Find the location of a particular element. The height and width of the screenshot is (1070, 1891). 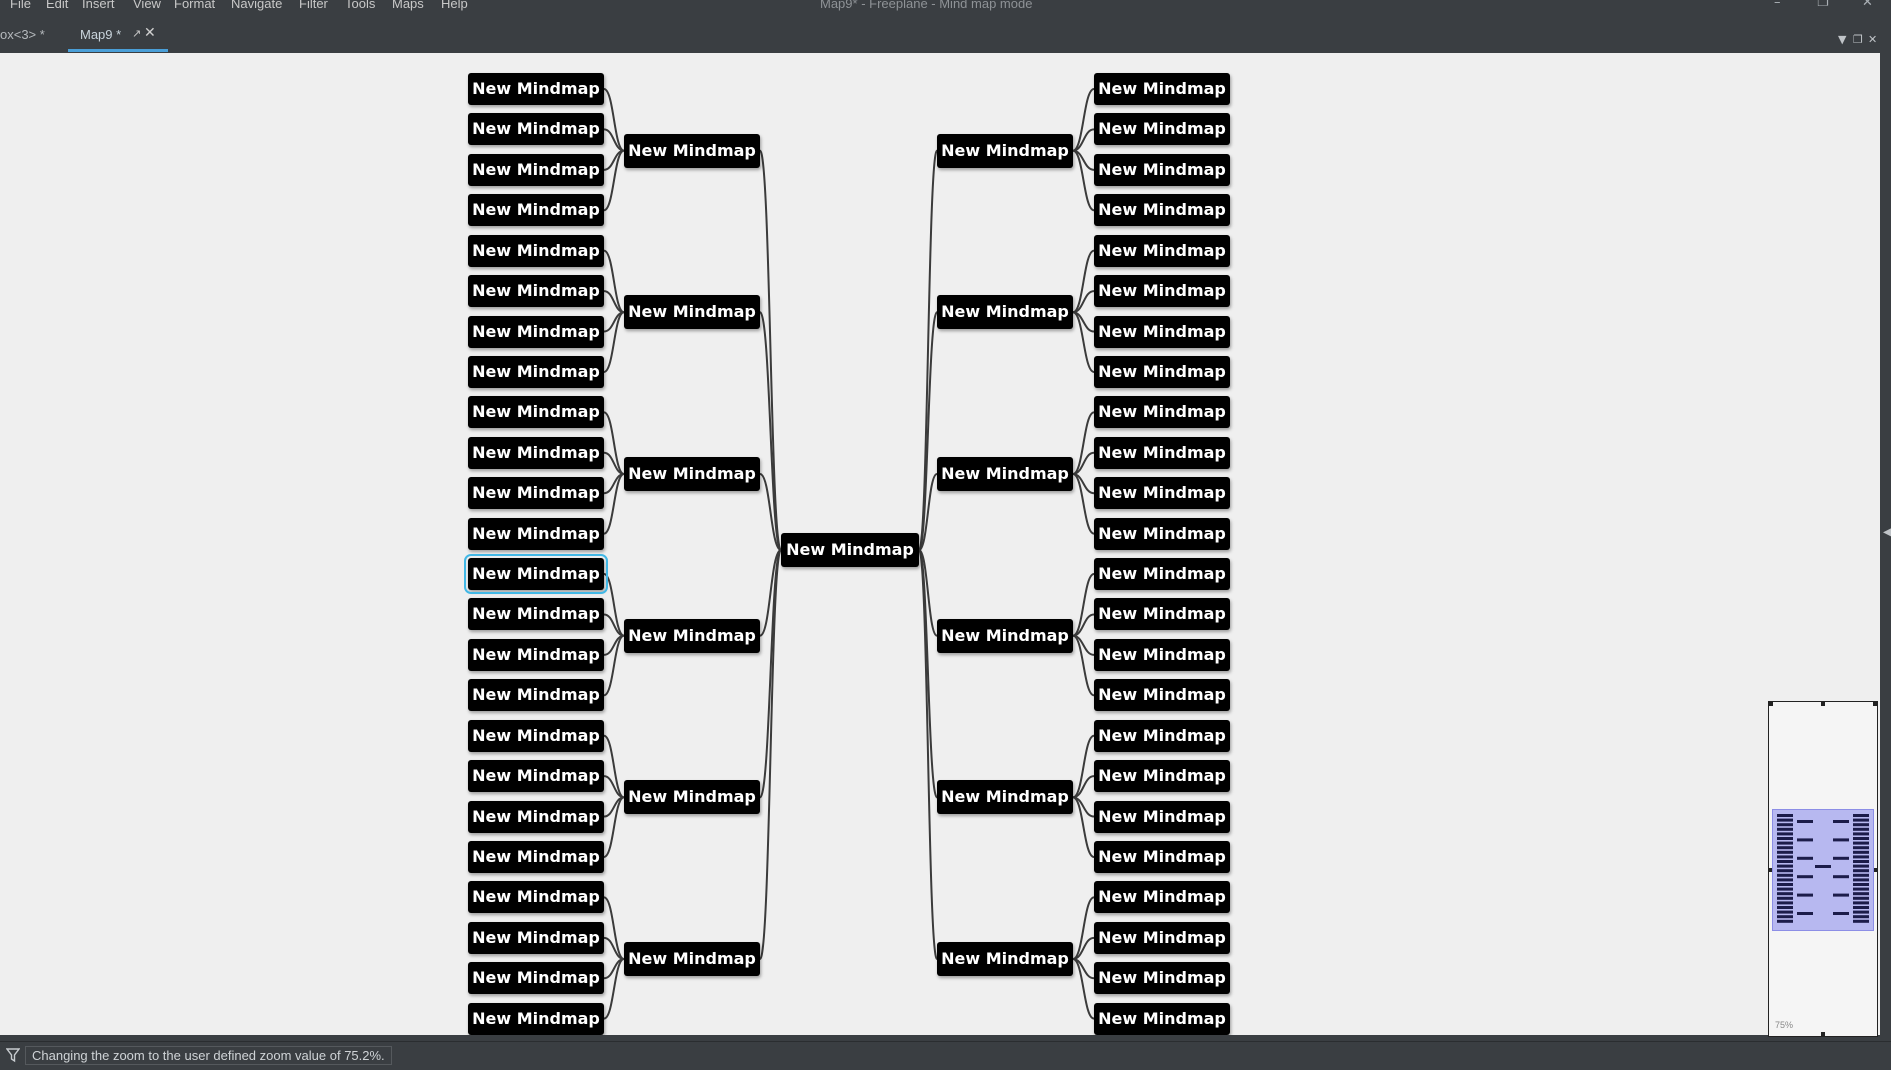

minimap-viewport is located at coordinates (1823, 870).